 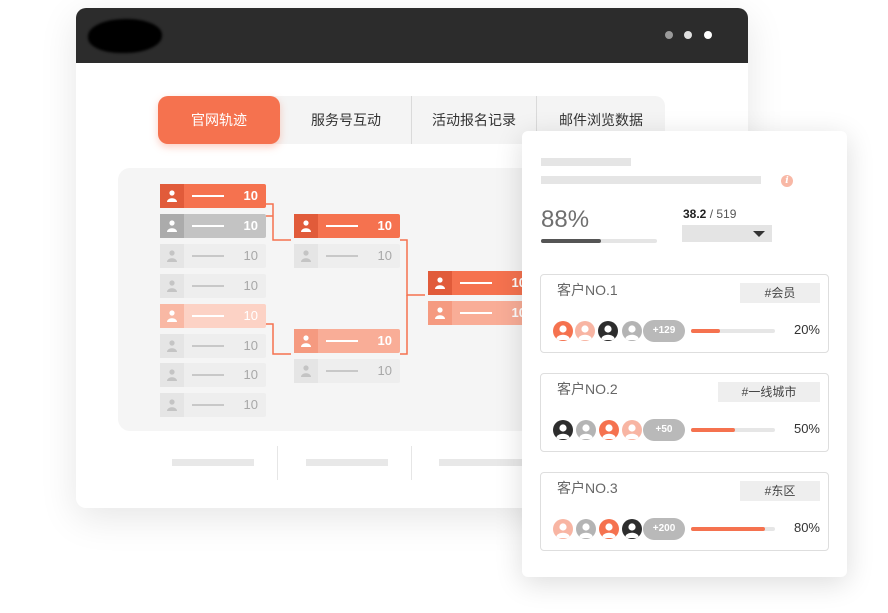 I want to click on subtitle-placeholder, so click(x=651, y=180).